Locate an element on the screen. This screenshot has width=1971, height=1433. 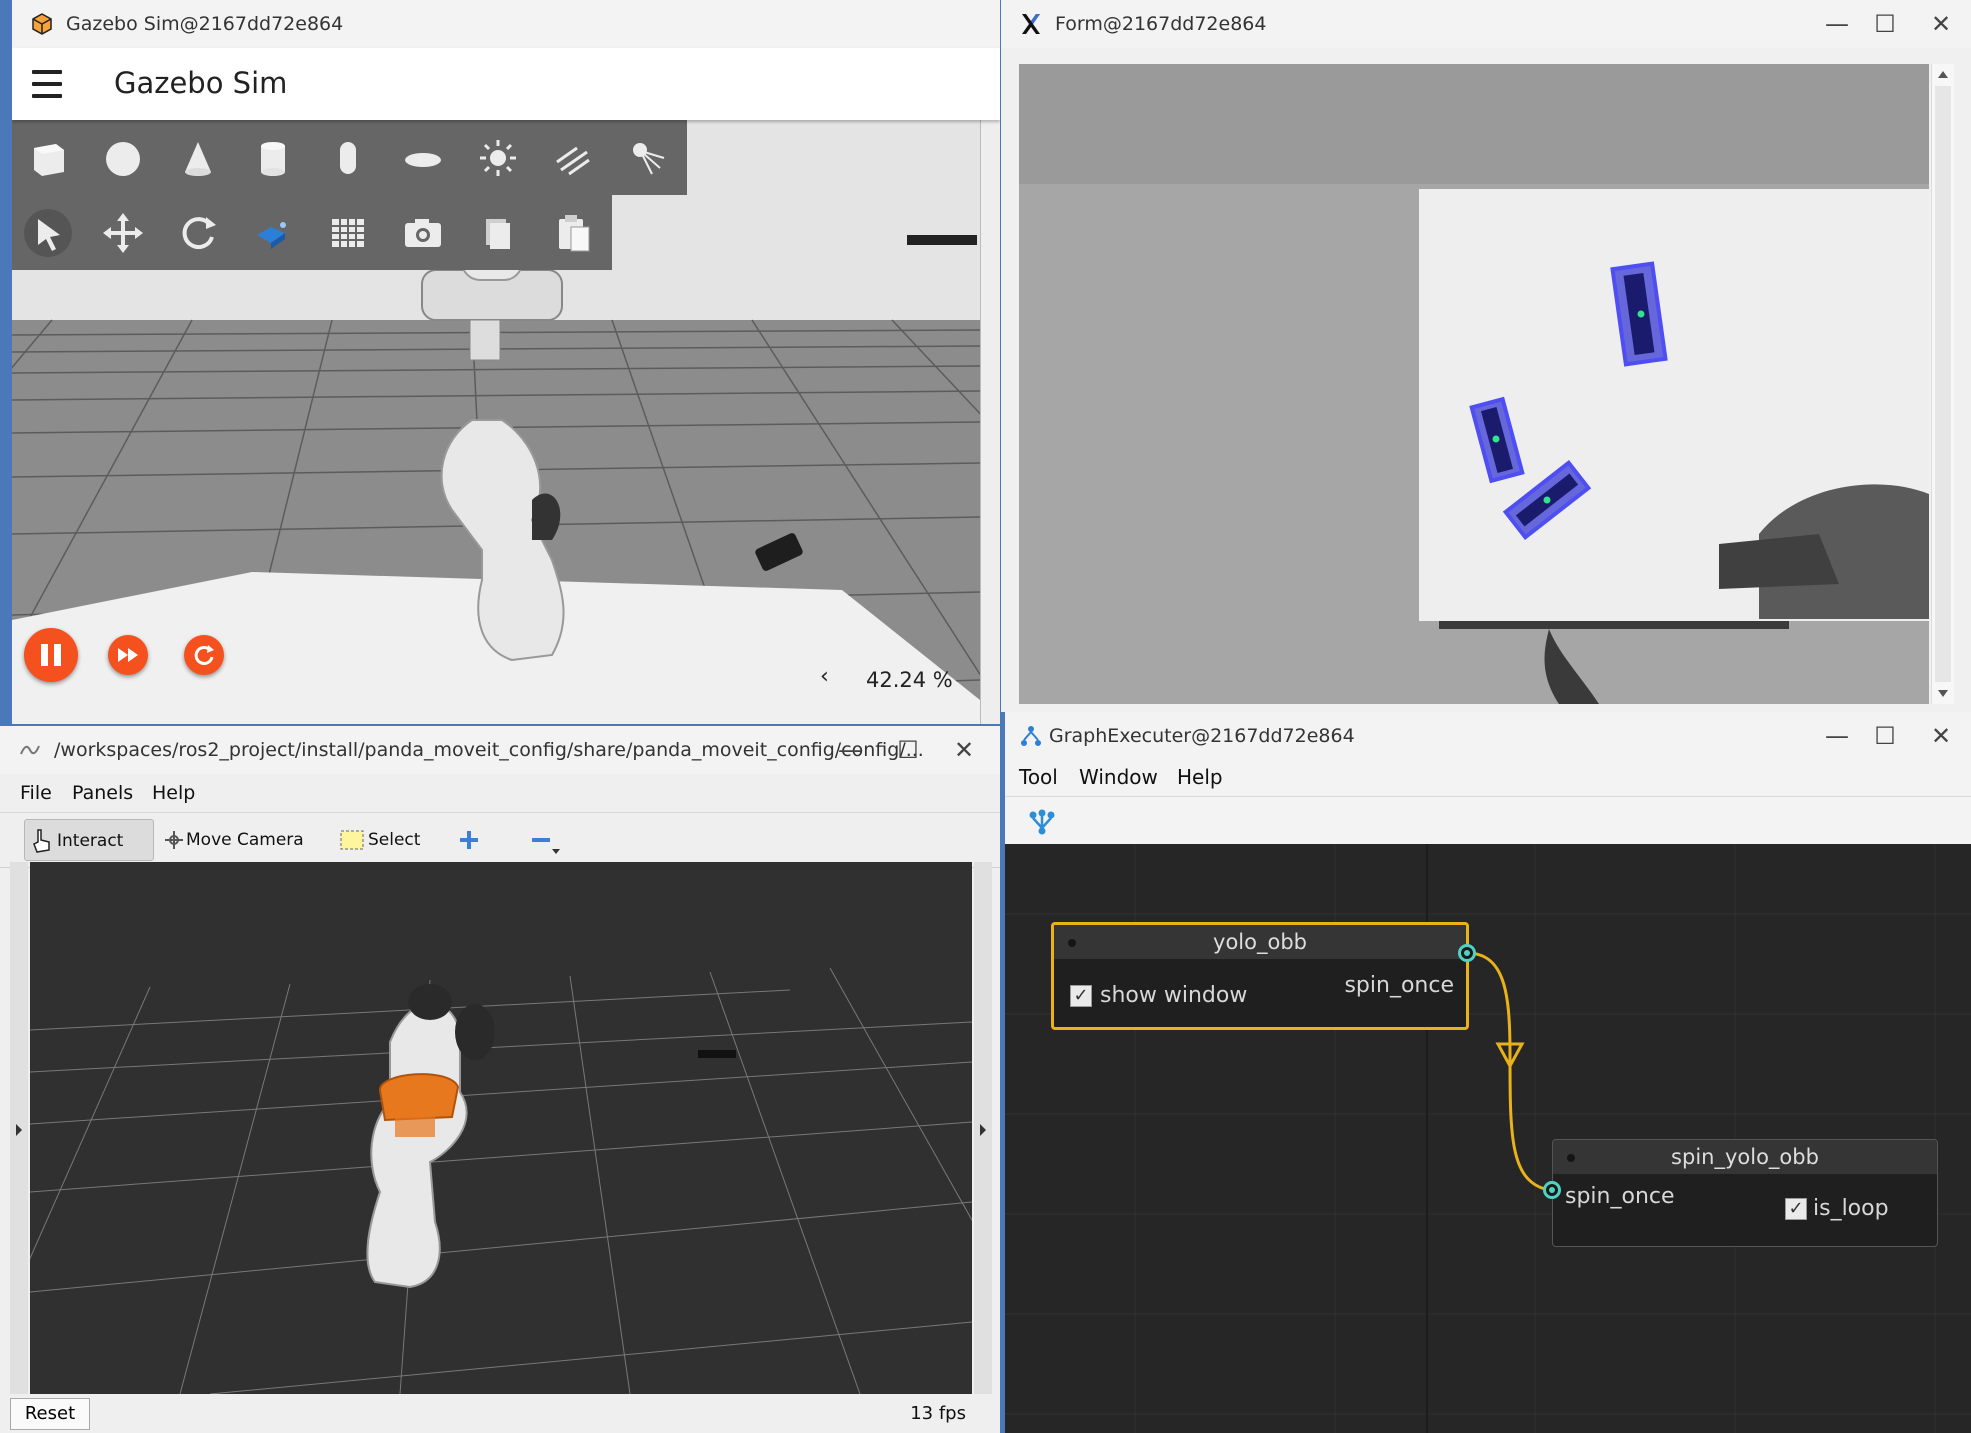
minimize-button: — is located at coordinates (850, 750).